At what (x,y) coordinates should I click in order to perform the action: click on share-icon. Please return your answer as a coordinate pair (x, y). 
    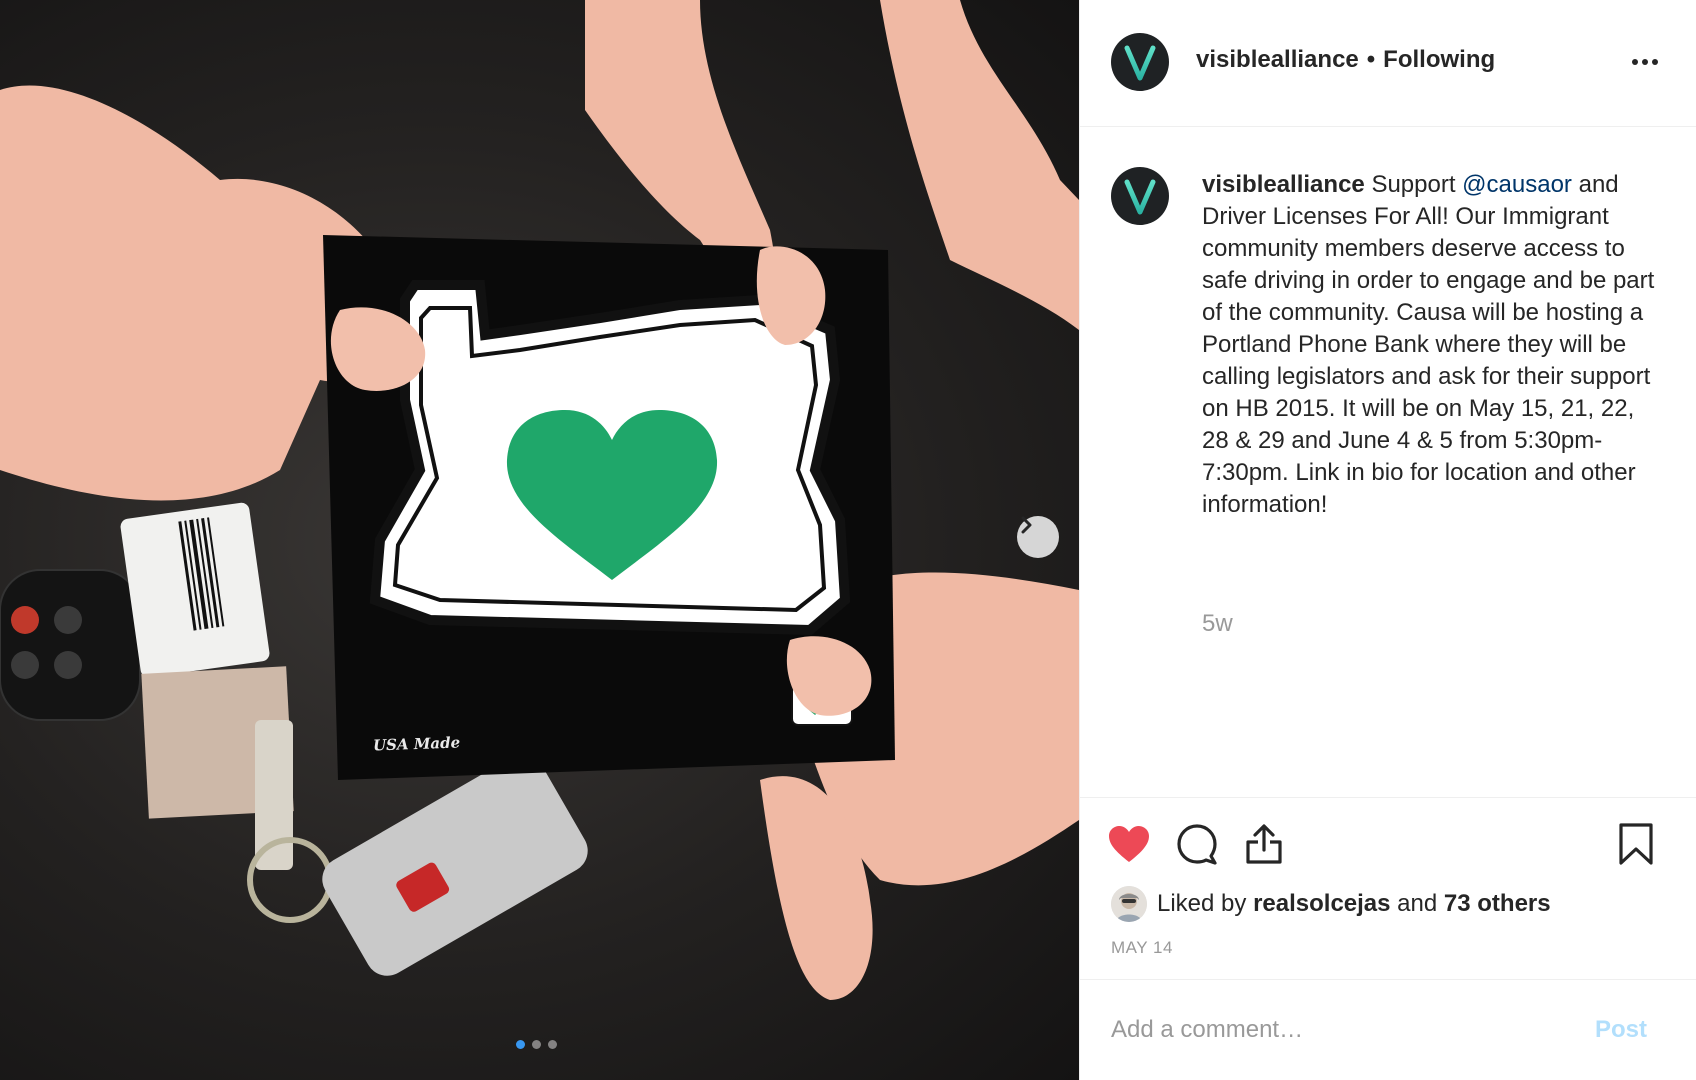
    Looking at the image, I should click on (1264, 844).